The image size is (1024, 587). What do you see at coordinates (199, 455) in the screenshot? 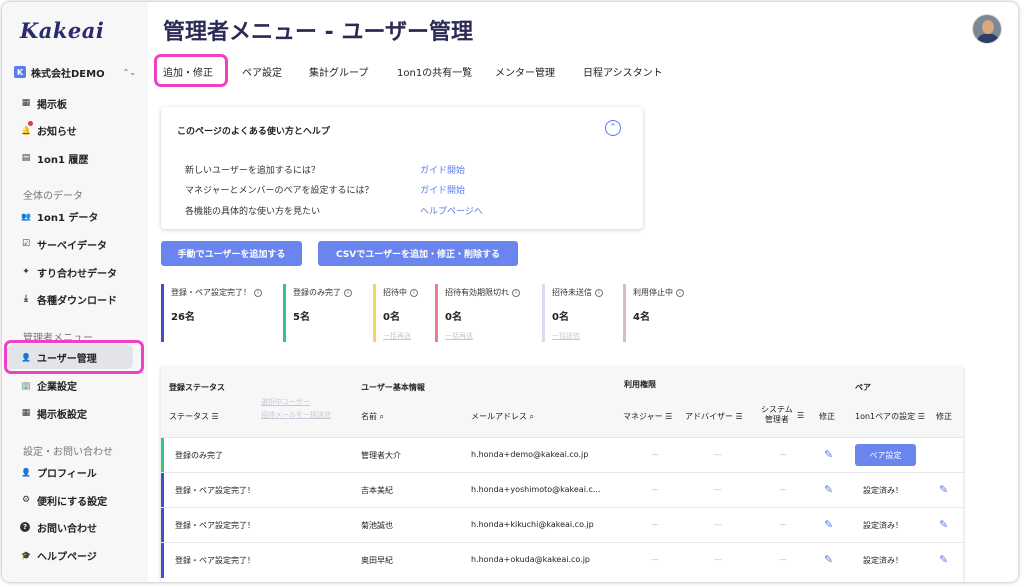
I see `row-status: 登録のみ完了` at bounding box center [199, 455].